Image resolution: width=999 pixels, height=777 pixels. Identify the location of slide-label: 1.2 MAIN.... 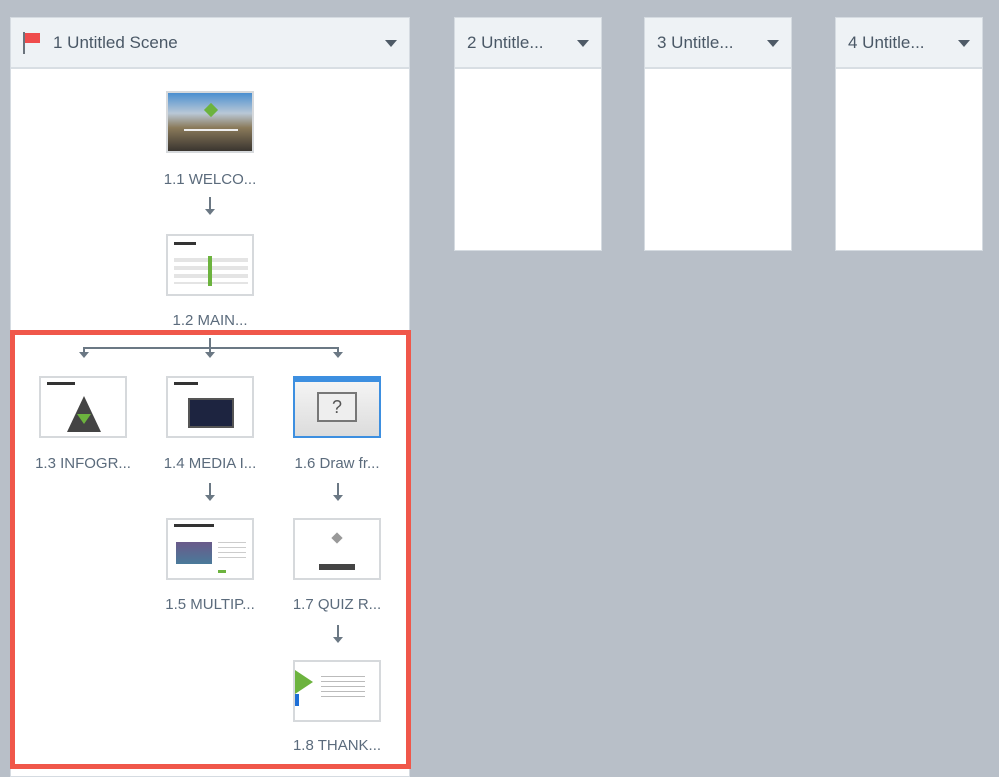
(210, 320).